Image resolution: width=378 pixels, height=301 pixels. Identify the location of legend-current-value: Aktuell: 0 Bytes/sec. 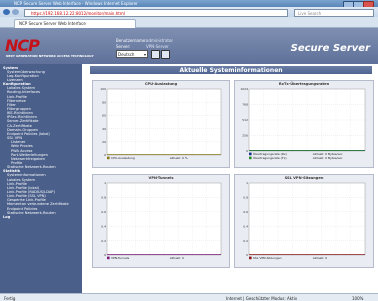
(328, 158).